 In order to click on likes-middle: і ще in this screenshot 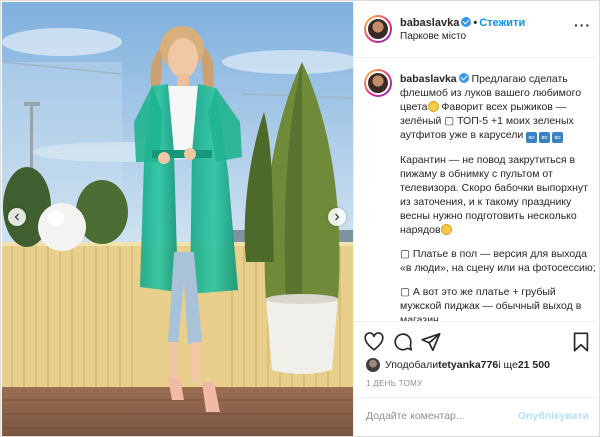, I will do `click(508, 365)`.